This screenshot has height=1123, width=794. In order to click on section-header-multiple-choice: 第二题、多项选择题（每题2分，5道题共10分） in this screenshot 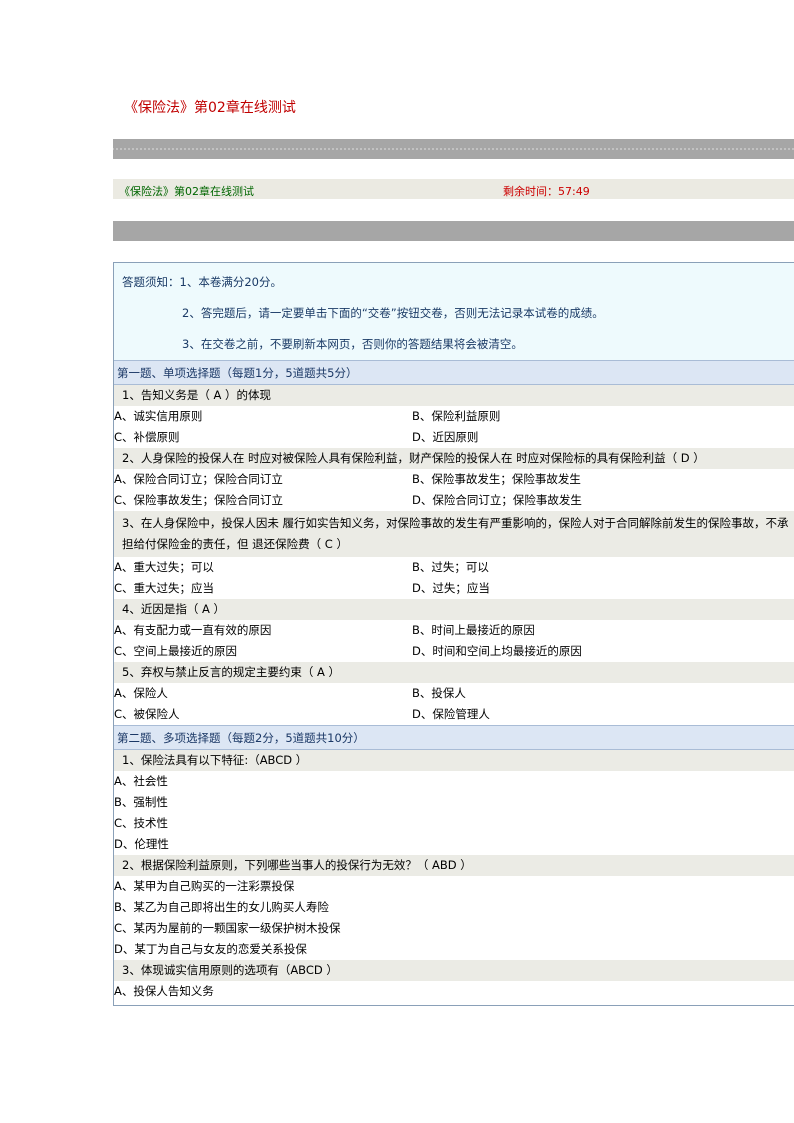, I will do `click(454, 737)`.